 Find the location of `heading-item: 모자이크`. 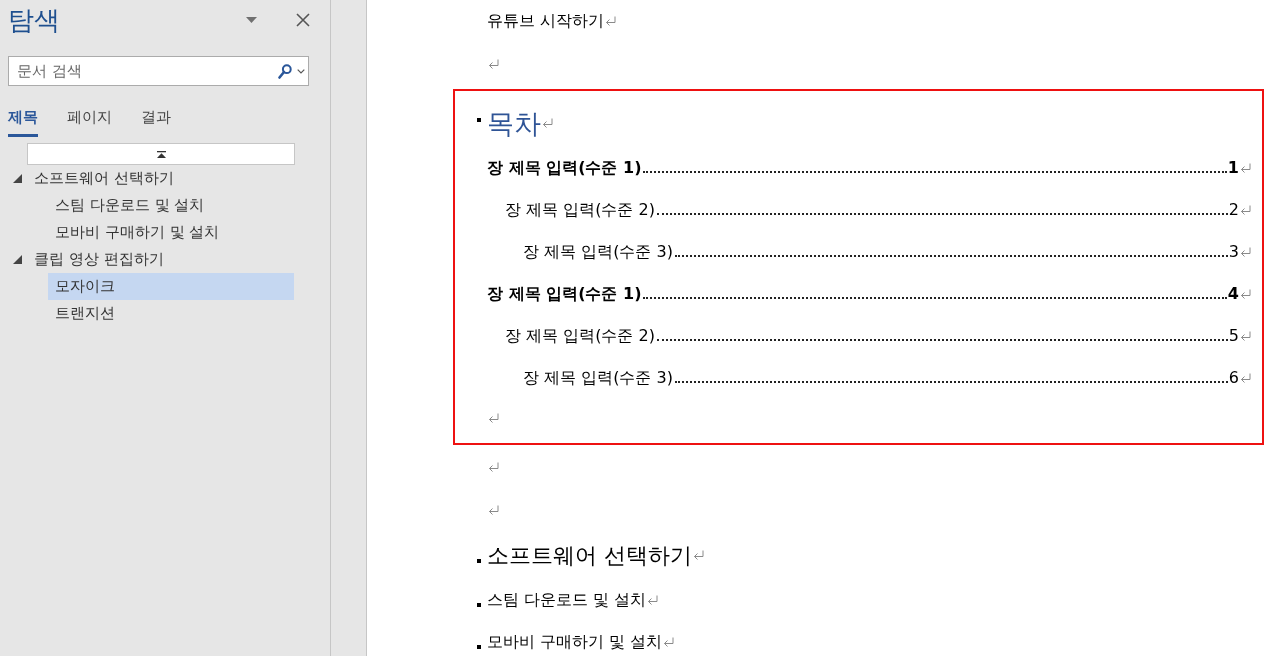

heading-item: 모자이크 is located at coordinates (171, 286).